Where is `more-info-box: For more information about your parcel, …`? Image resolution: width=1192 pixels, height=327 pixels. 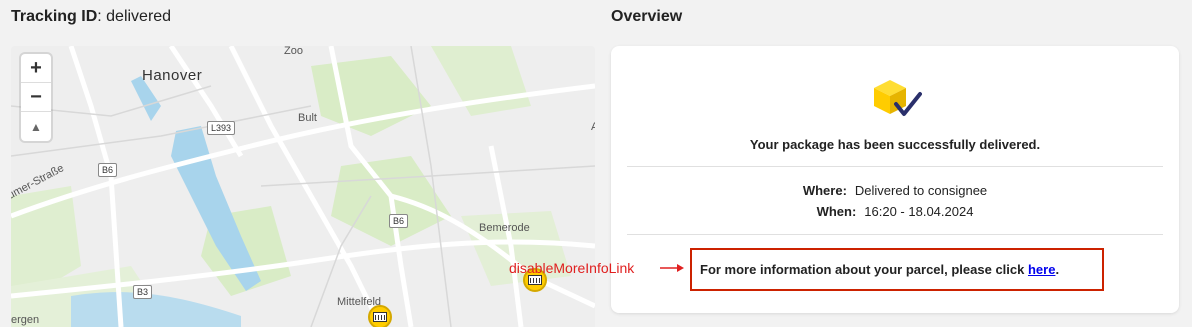 more-info-box: For more information about your parcel, … is located at coordinates (897, 269).